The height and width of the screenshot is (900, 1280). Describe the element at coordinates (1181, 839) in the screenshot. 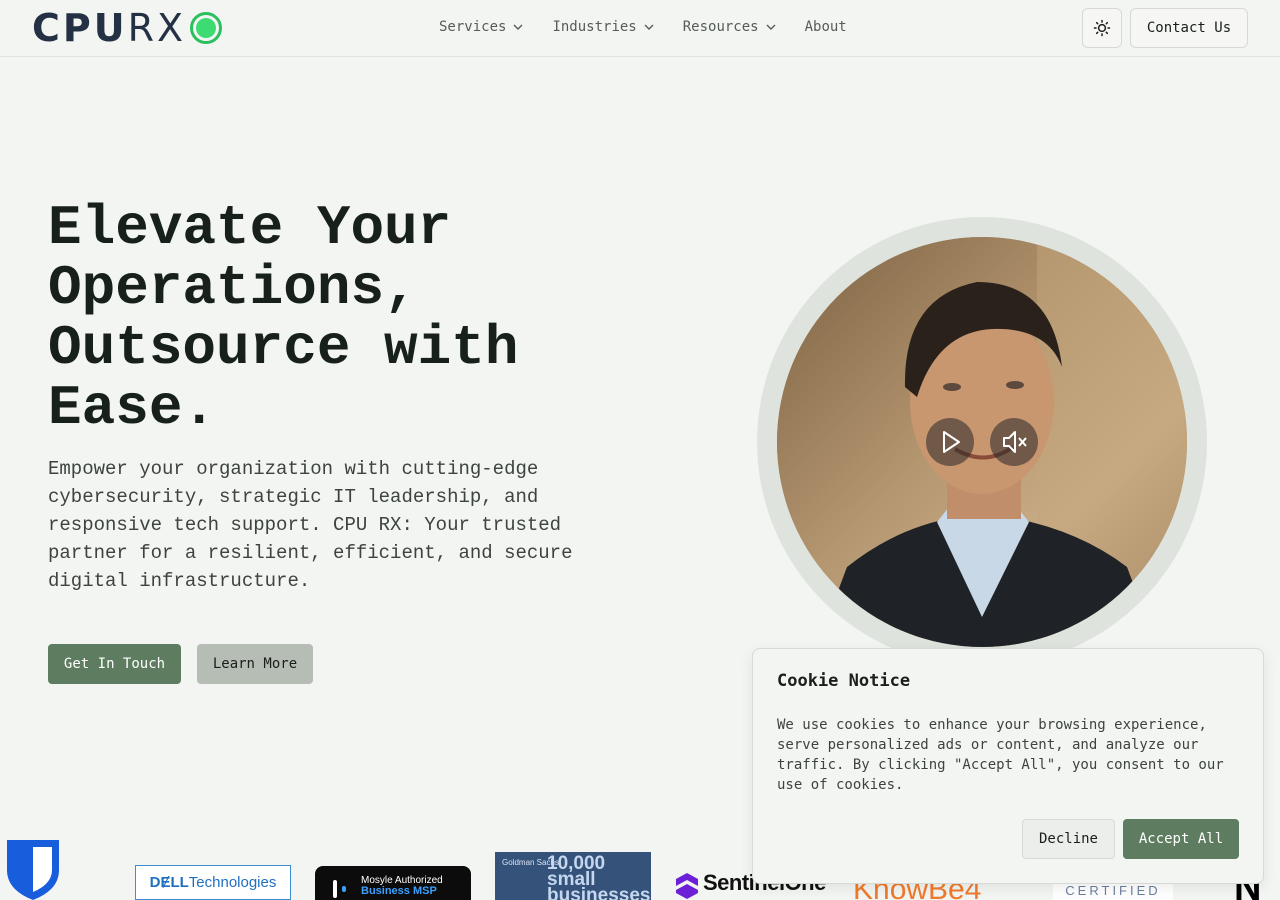

I see `accept-all-button: Accept All` at that location.